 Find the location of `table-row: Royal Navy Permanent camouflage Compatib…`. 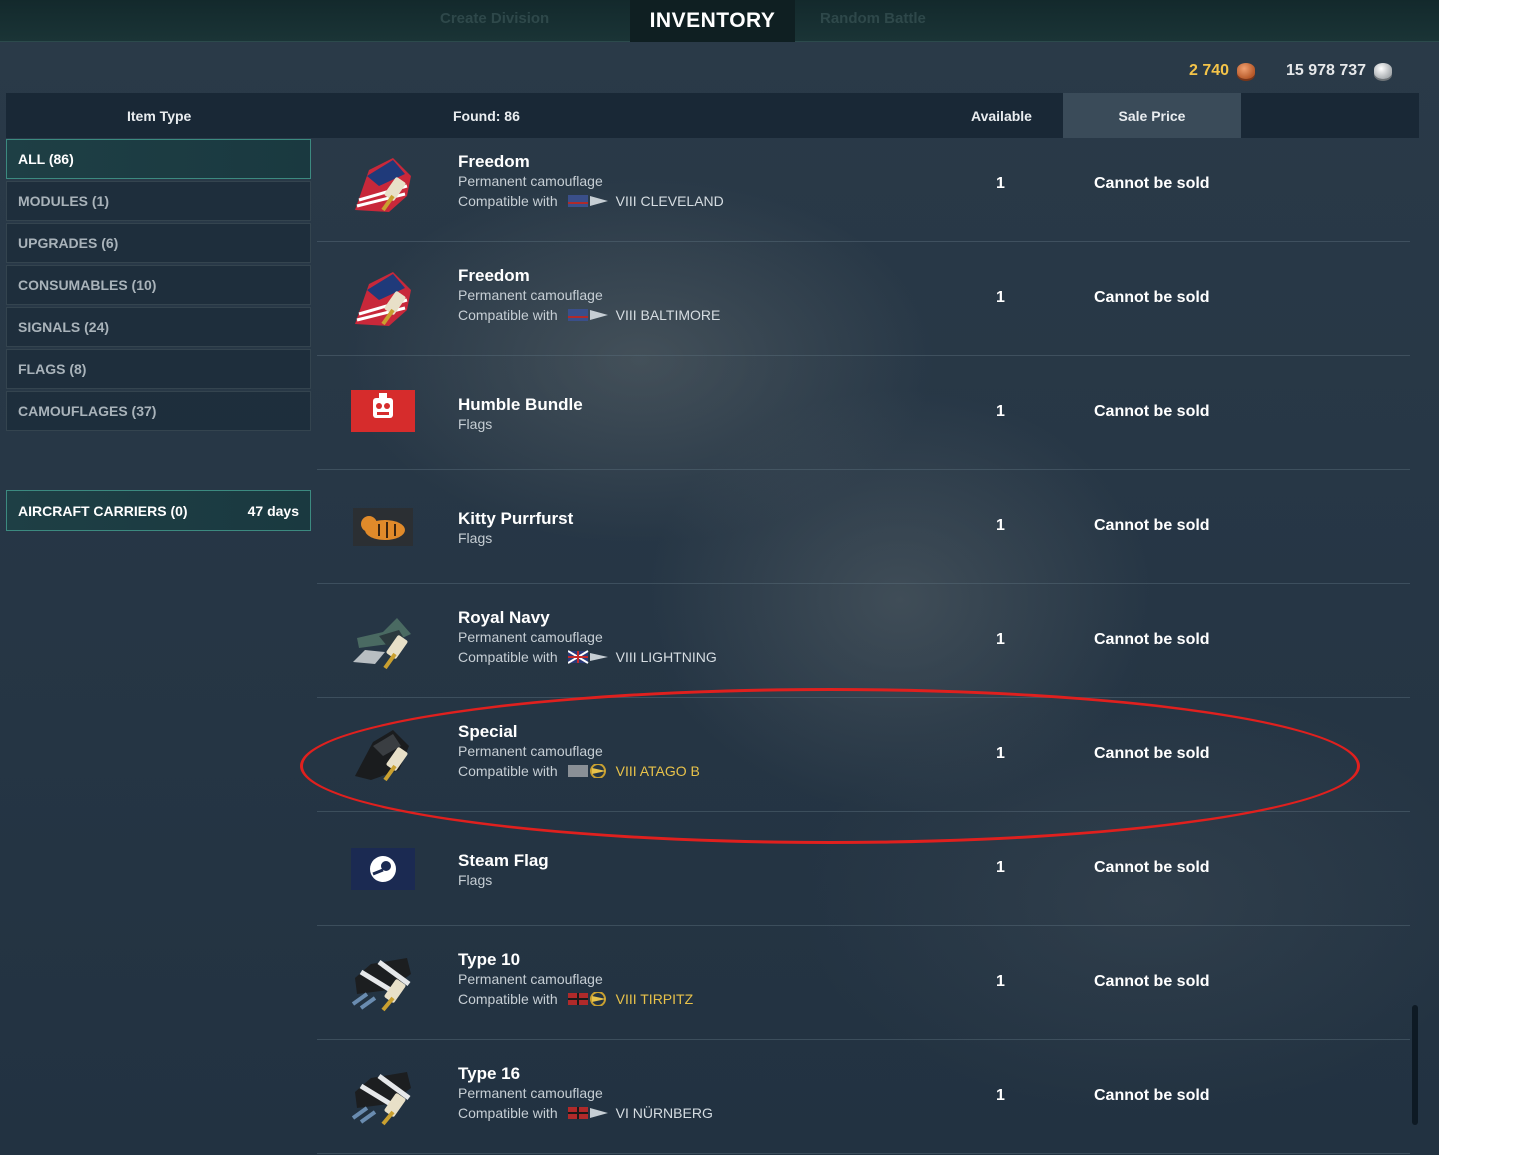

table-row: Royal Navy Permanent camouflage Compatib… is located at coordinates (863, 641).